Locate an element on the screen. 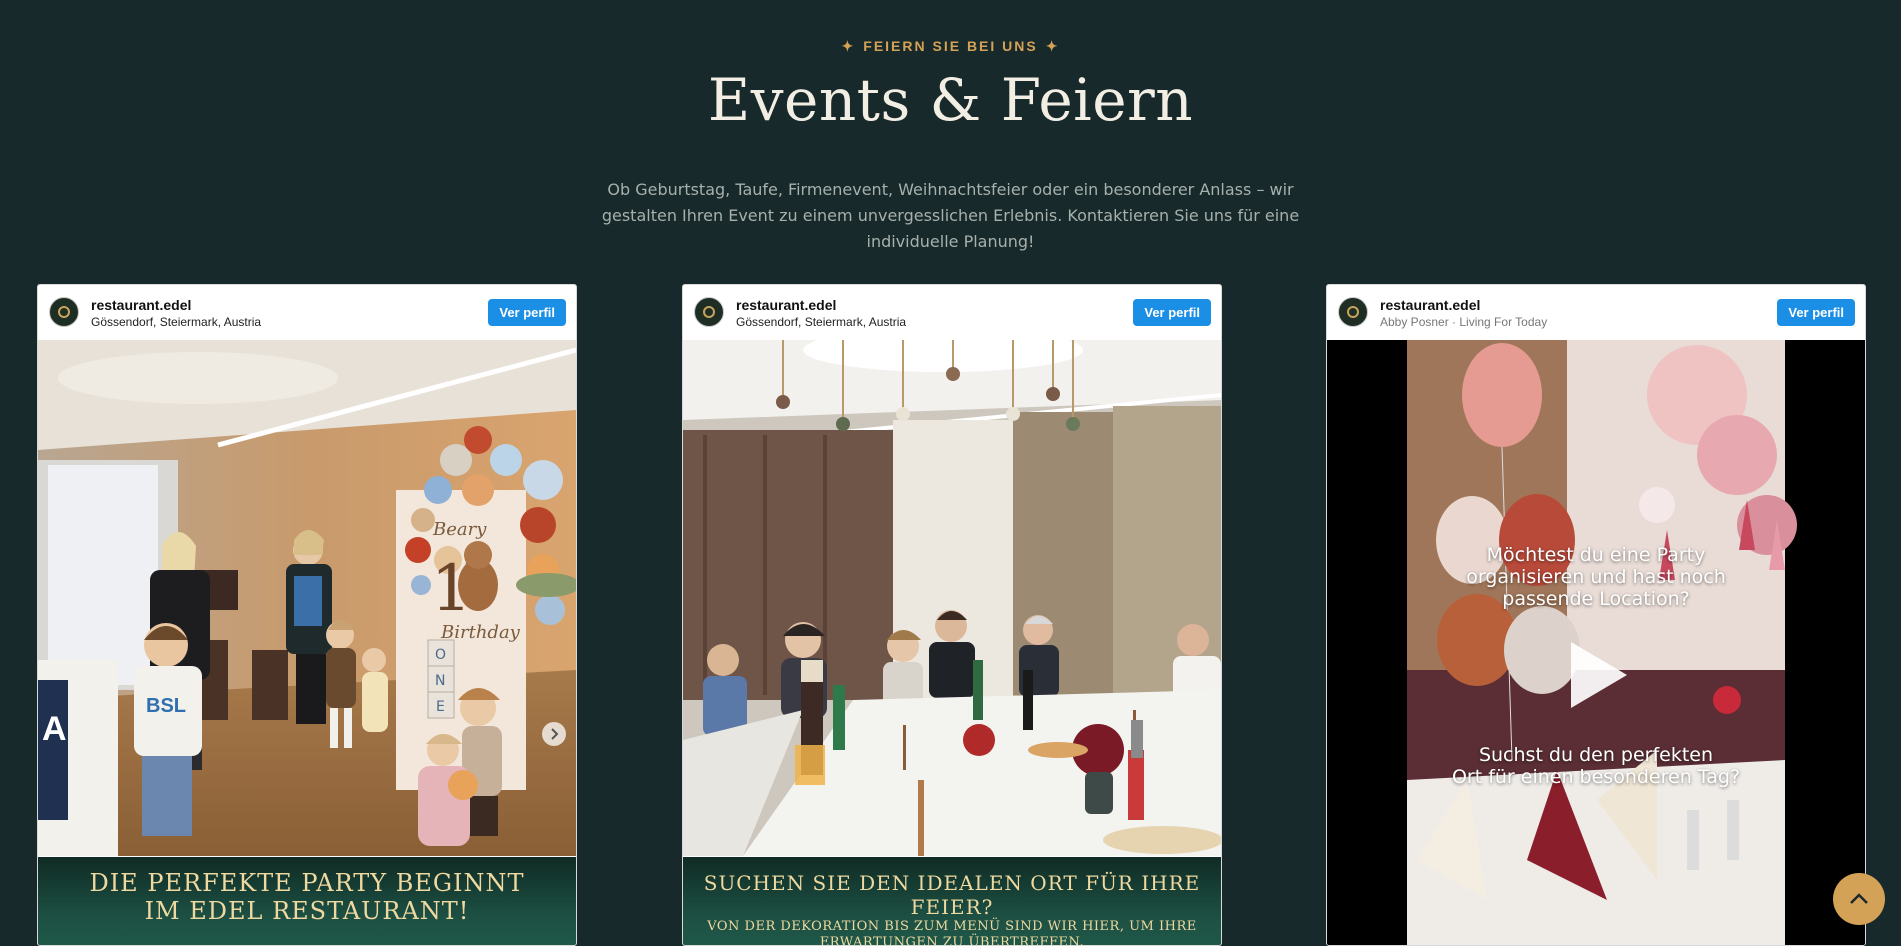  section-eyebrow: ✦ FEIERN SIE BEI UNS ✦ is located at coordinates (950, 46).